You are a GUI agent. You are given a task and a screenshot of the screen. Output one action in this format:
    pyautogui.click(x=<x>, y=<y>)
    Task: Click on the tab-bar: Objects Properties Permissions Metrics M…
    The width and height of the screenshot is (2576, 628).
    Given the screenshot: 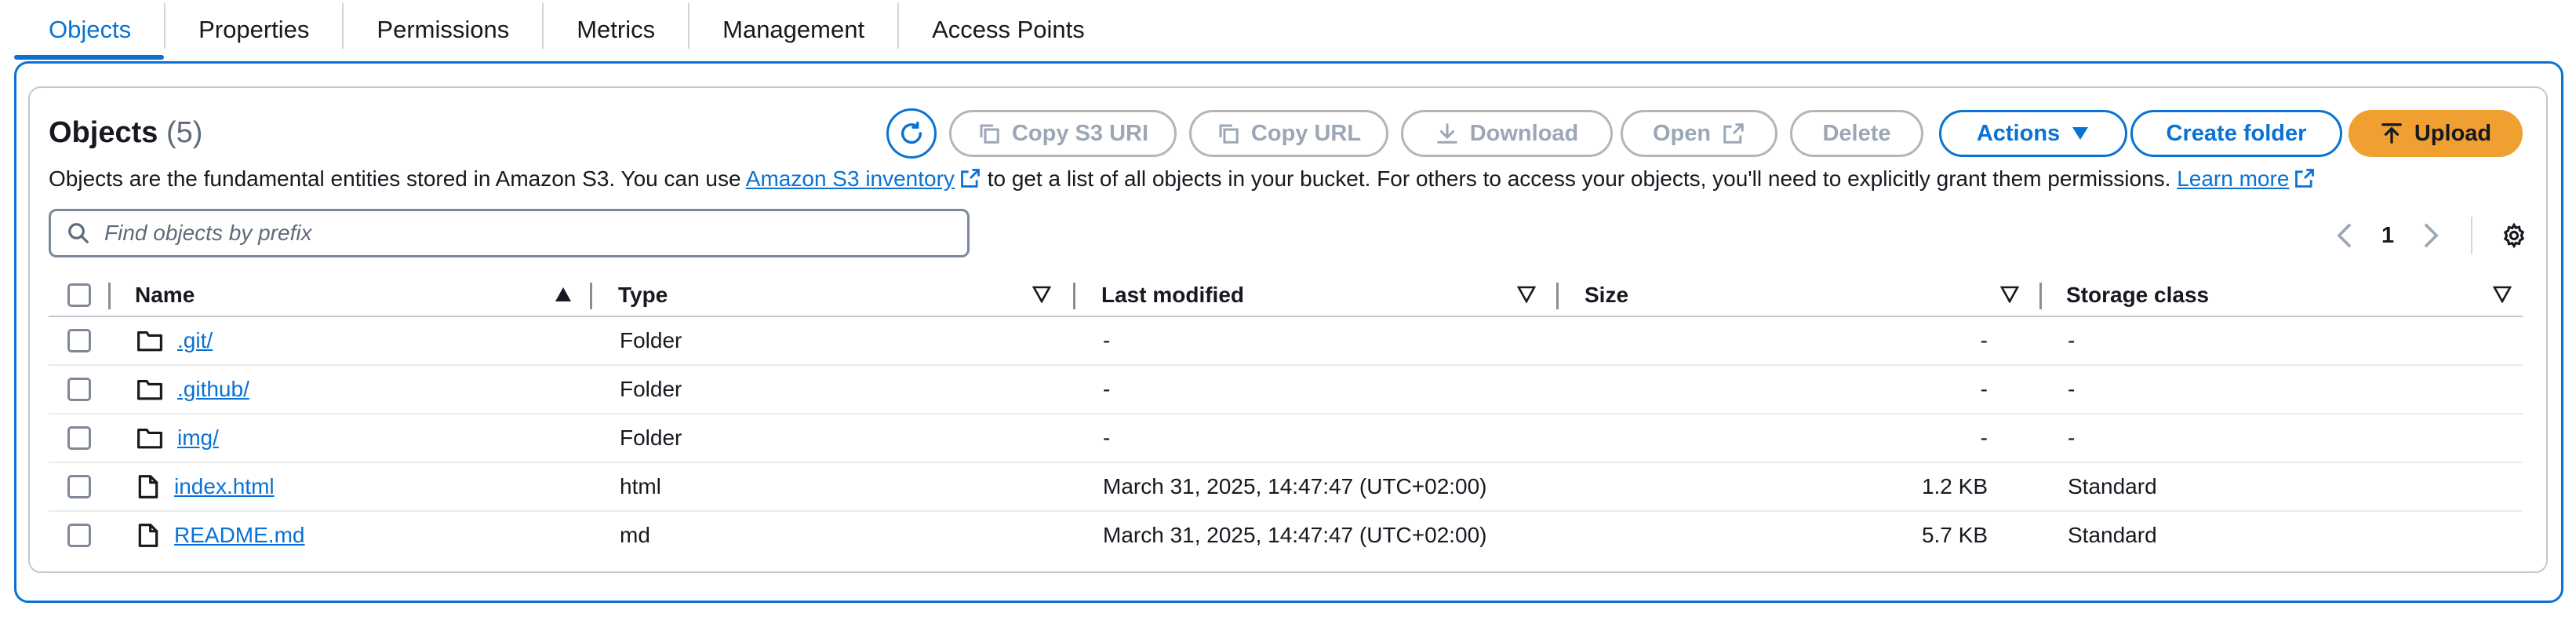 What is the action you would take?
    pyautogui.click(x=566, y=30)
    